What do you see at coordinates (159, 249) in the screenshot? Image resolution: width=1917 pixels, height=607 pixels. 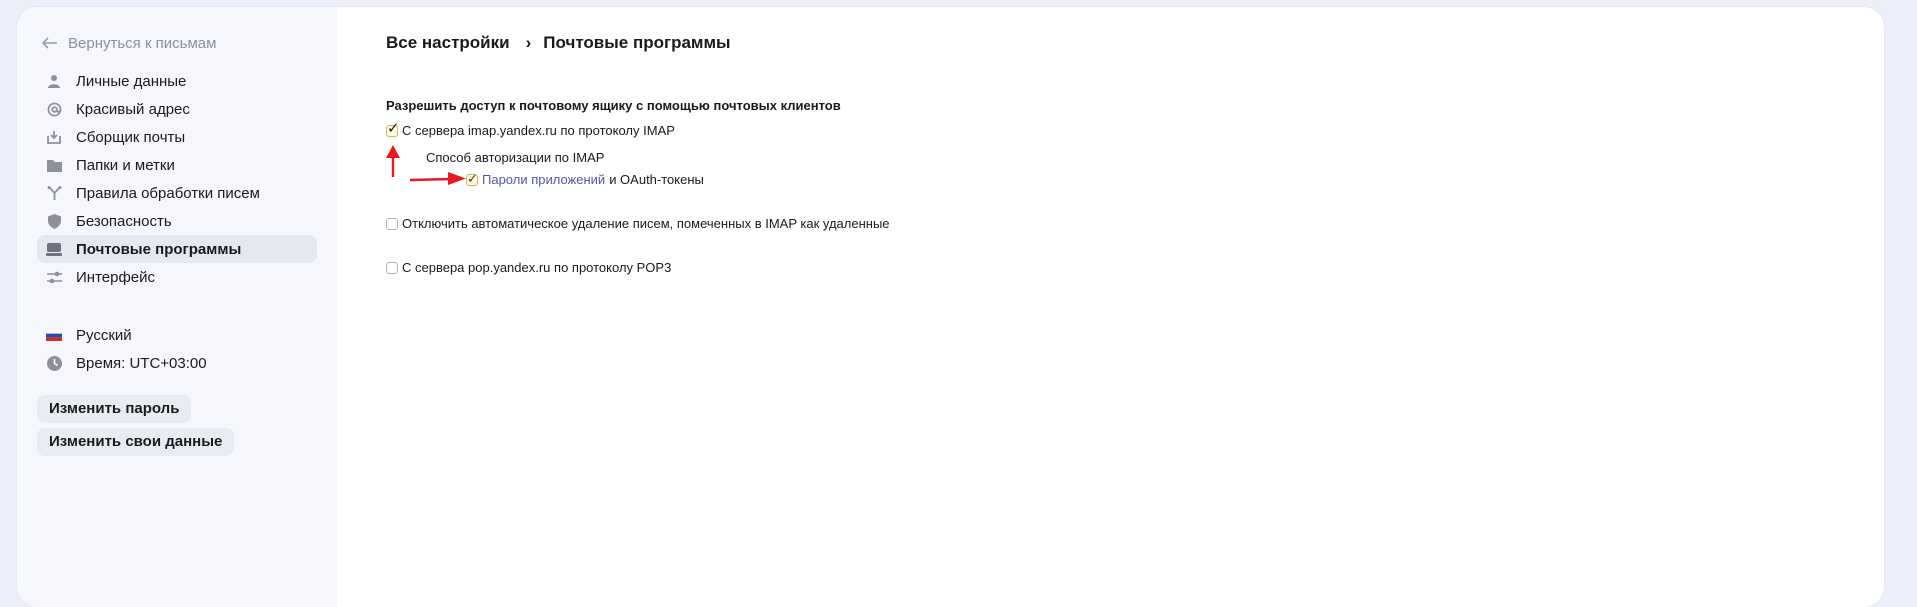 I see `sidebar-item-label: Почтовые программы` at bounding box center [159, 249].